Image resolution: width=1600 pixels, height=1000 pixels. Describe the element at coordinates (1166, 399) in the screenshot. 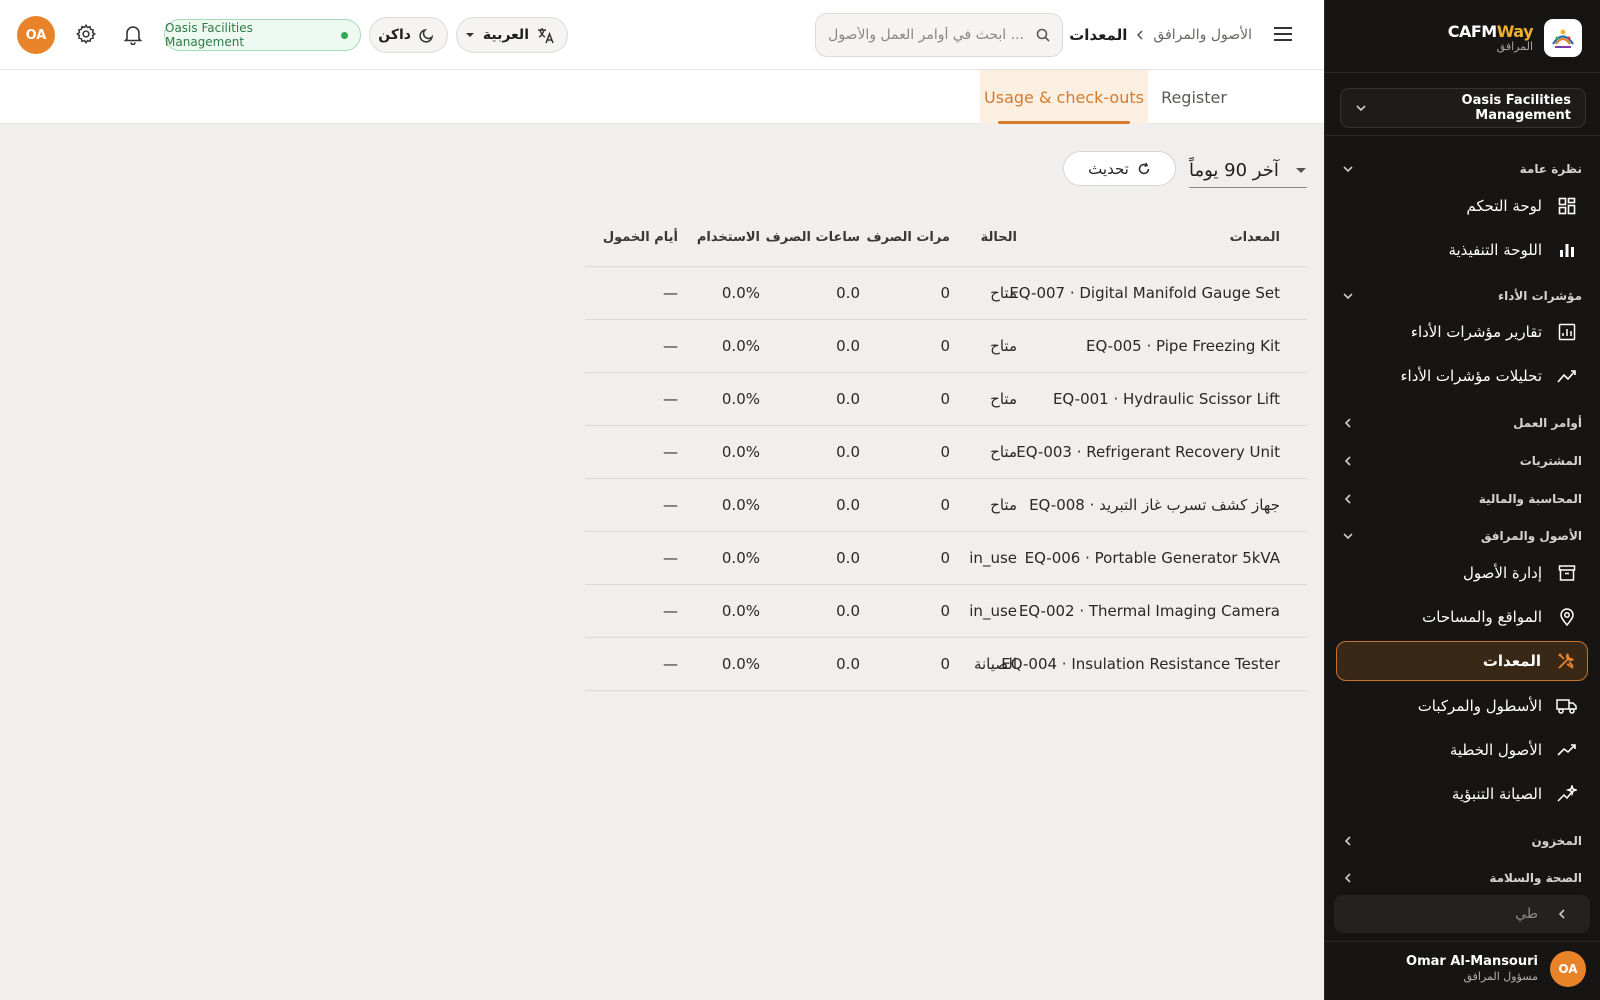

I see `cell-equipment: EQ-001 · Hydraulic Scissor Lift` at that location.